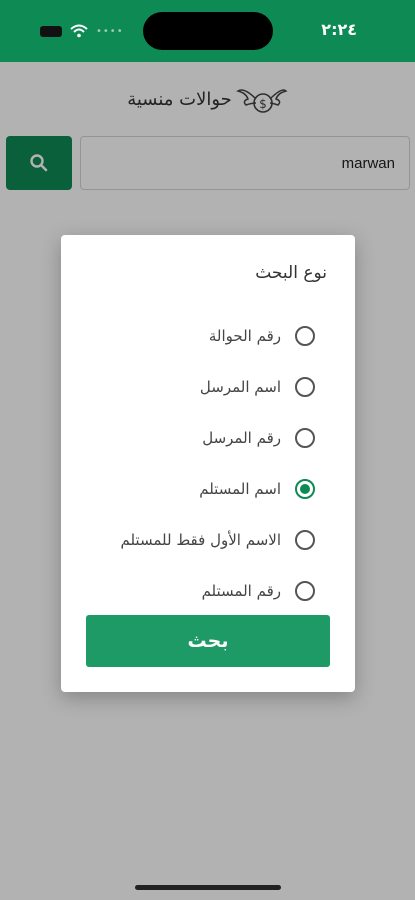 The image size is (415, 900). Describe the element at coordinates (241, 590) in the screenshot. I see `option-label: رقم المستلم` at that location.